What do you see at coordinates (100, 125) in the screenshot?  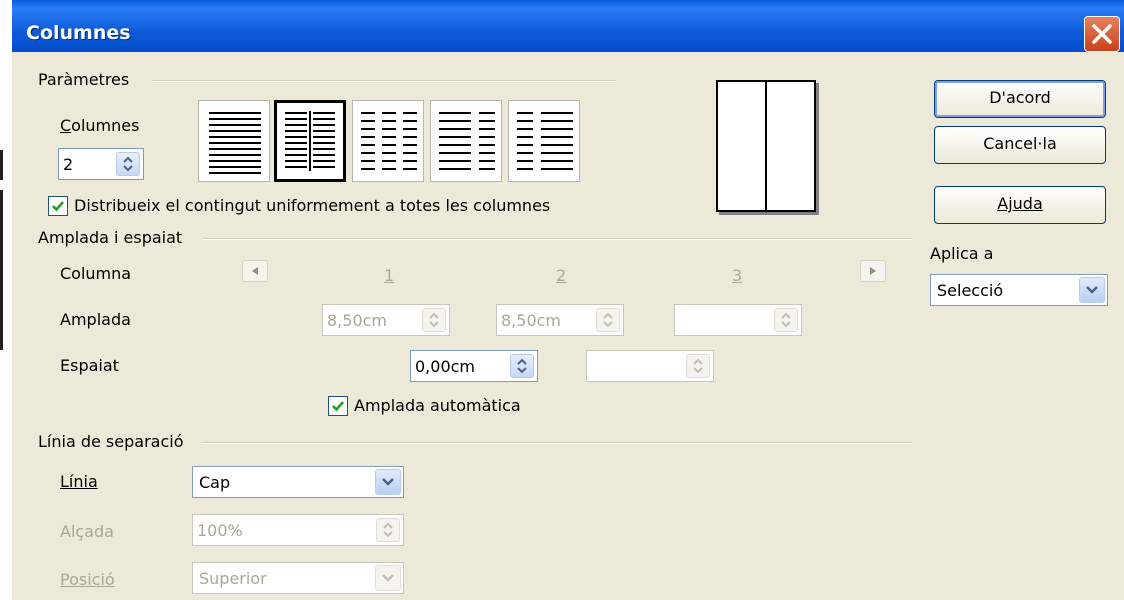 I see `columns-label: Columnes` at bounding box center [100, 125].